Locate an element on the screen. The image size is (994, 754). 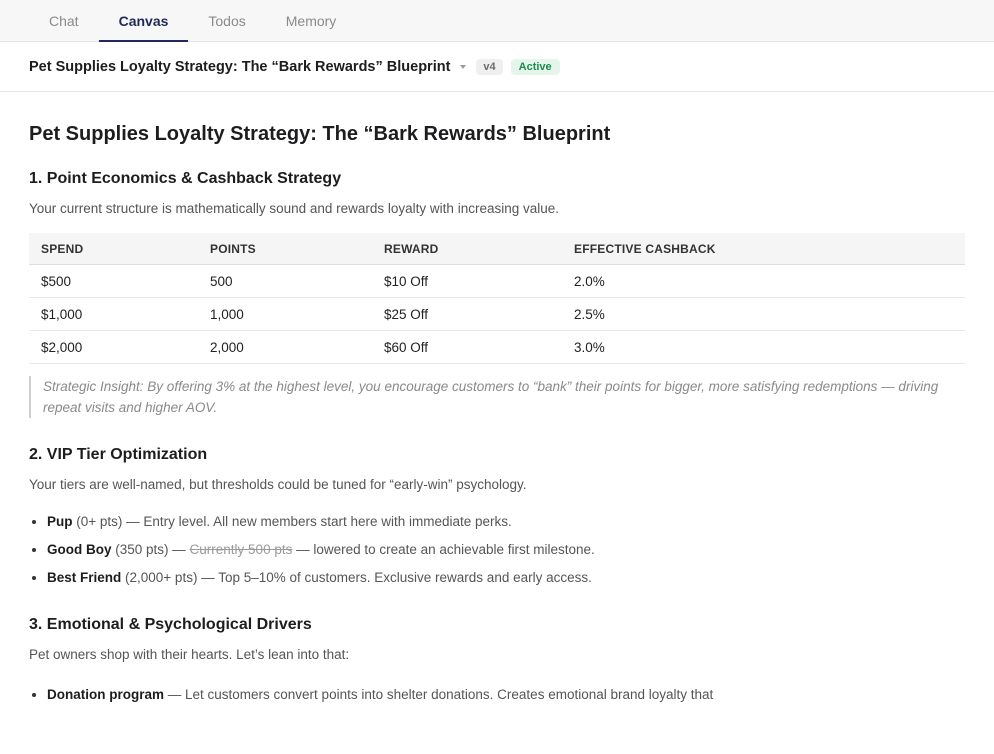
tier-name: Pup is located at coordinates (60, 521).